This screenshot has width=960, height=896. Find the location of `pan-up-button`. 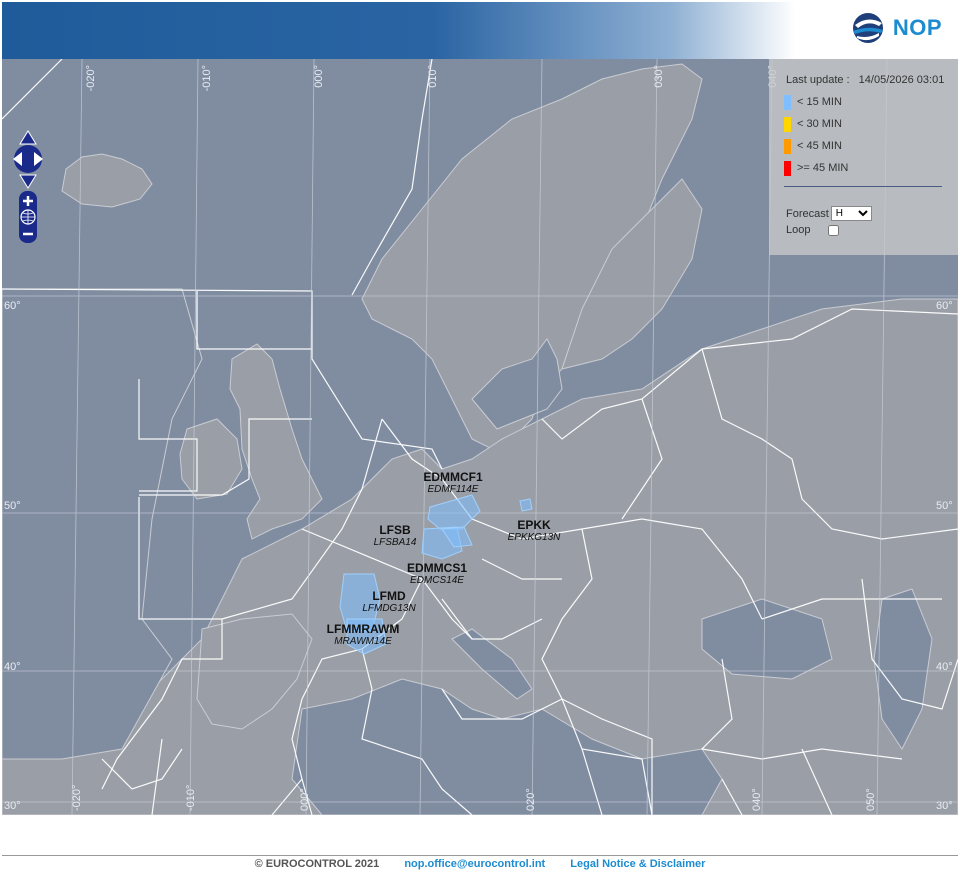

pan-up-button is located at coordinates (28, 137).